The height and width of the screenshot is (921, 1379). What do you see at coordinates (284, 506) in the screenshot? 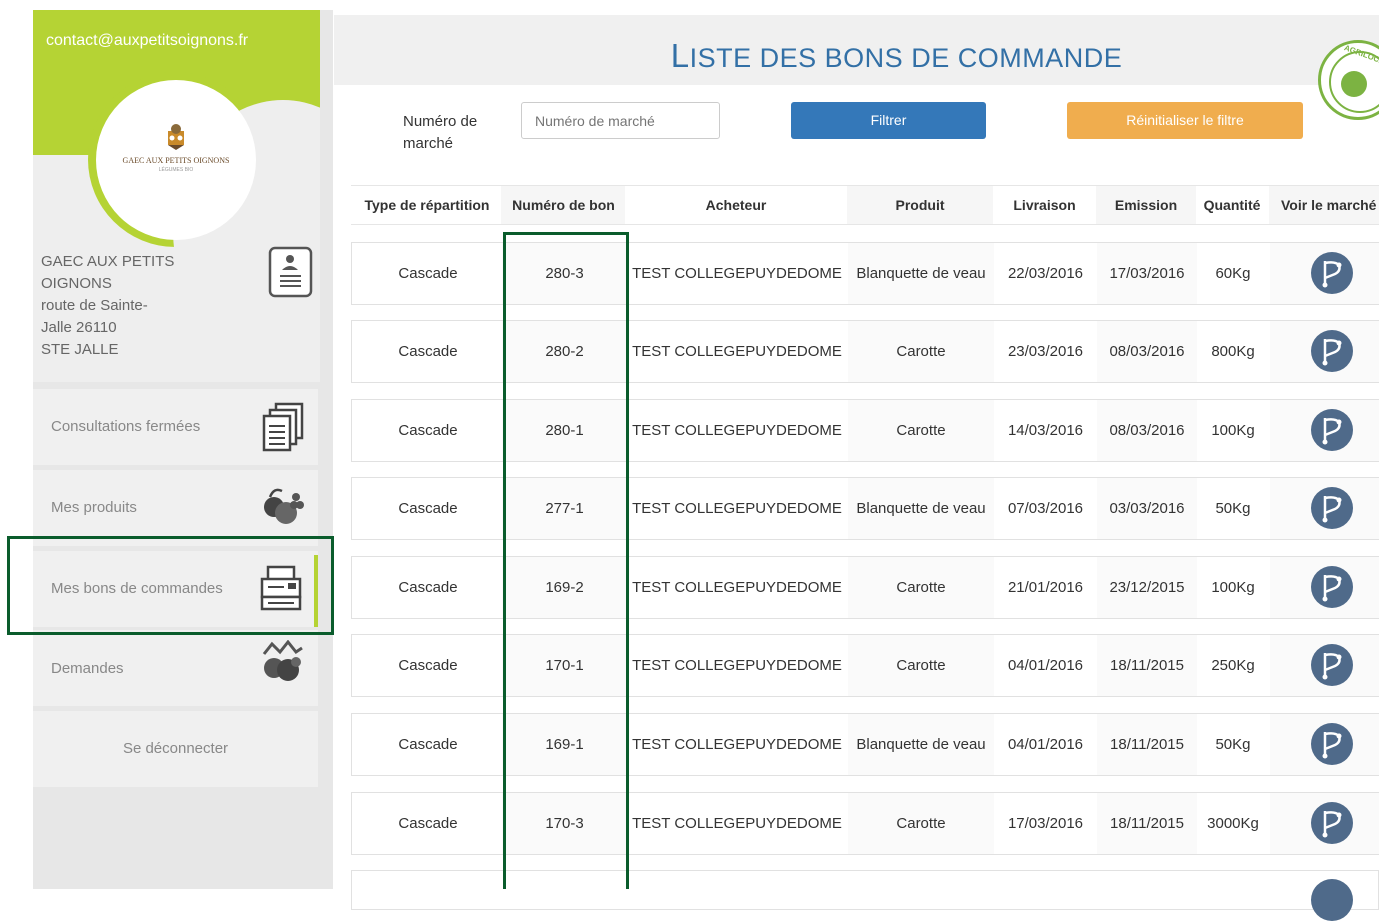
I see `fruits-vegetables-icon` at bounding box center [284, 506].